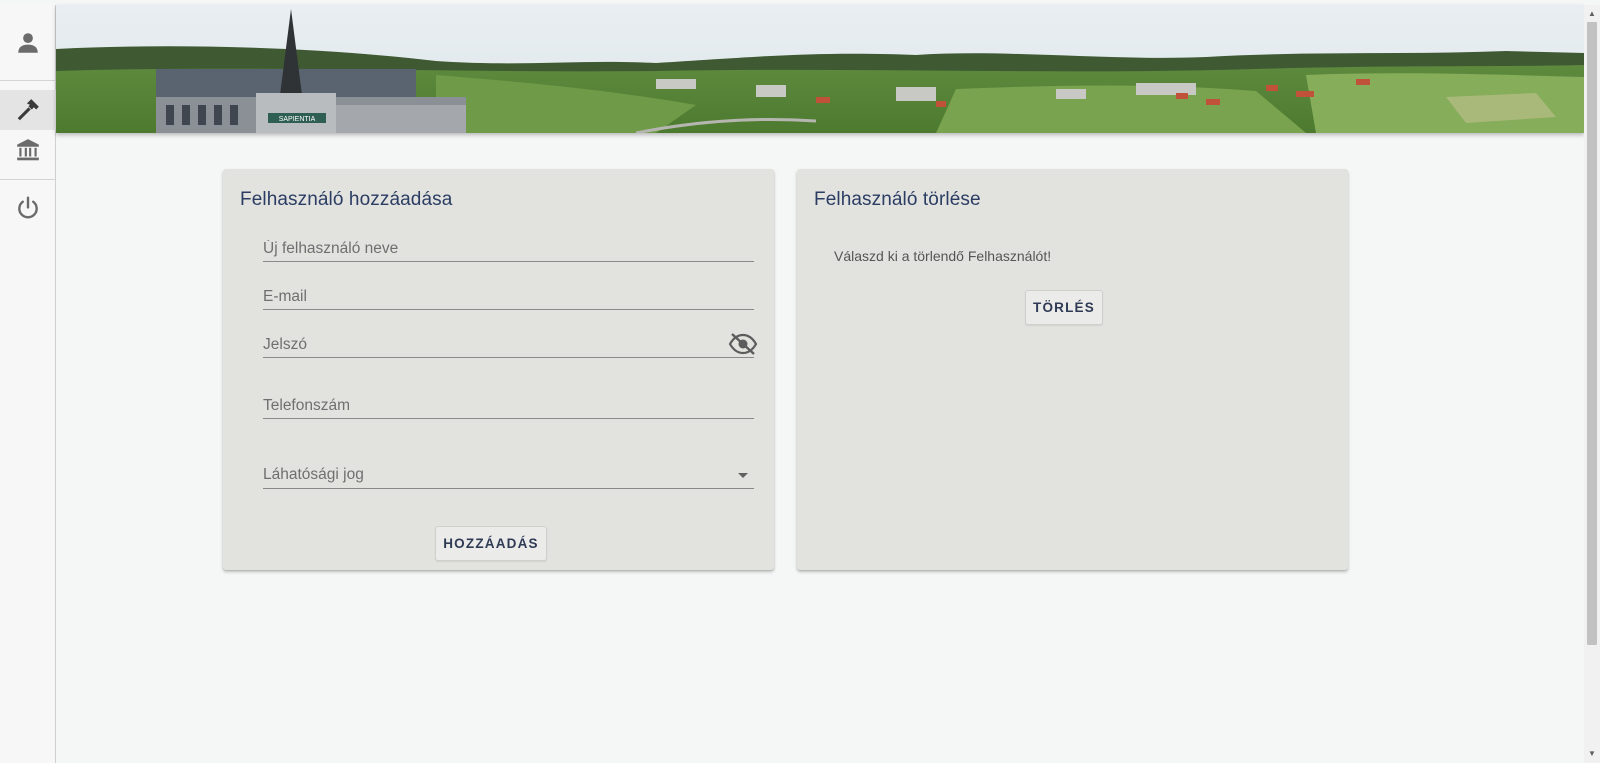 Image resolution: width=1600 pixels, height=763 pixels. I want to click on visibility-role-select: Láhatósági jog, so click(508, 477).